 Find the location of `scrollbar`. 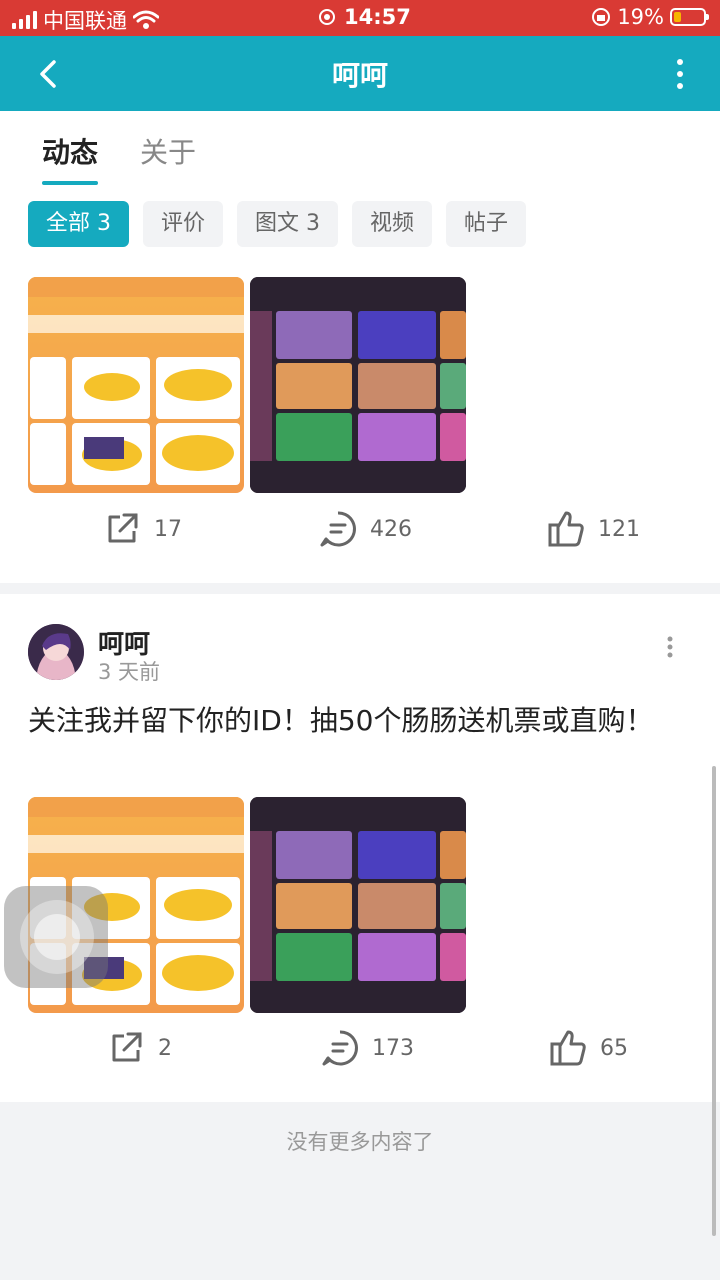

scrollbar is located at coordinates (714, 1001).